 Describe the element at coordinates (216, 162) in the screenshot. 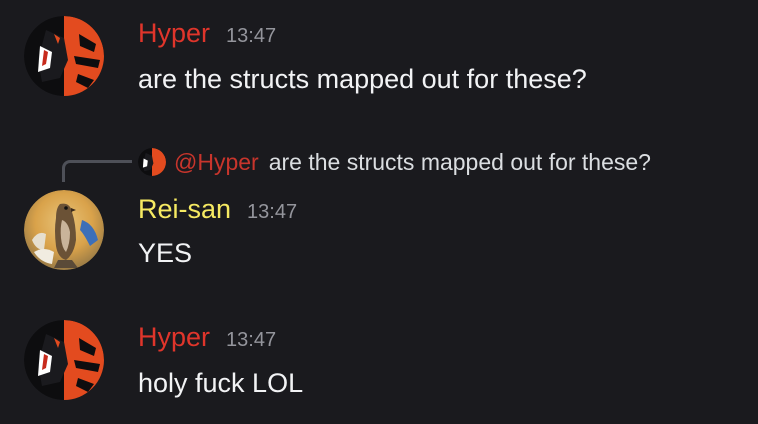

I see `reply-mention: @Hyper` at that location.